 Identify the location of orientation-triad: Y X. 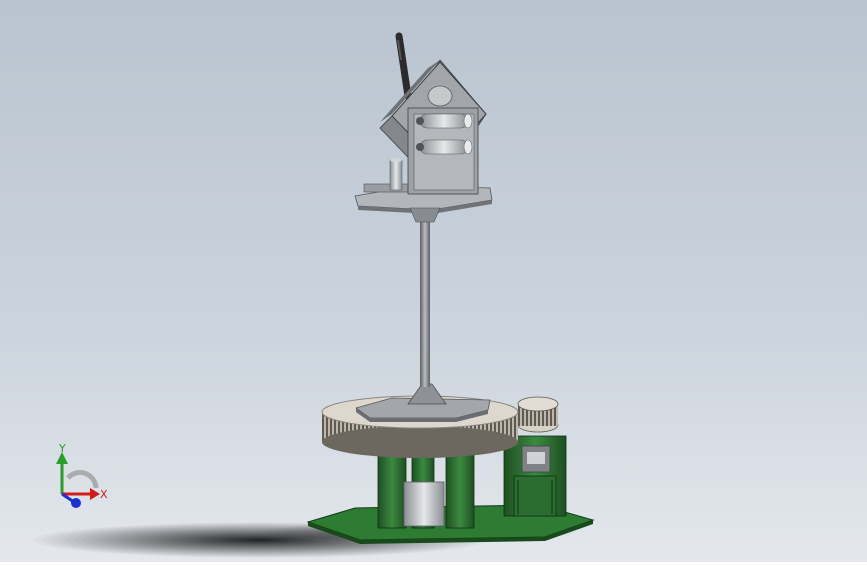
(80, 478).